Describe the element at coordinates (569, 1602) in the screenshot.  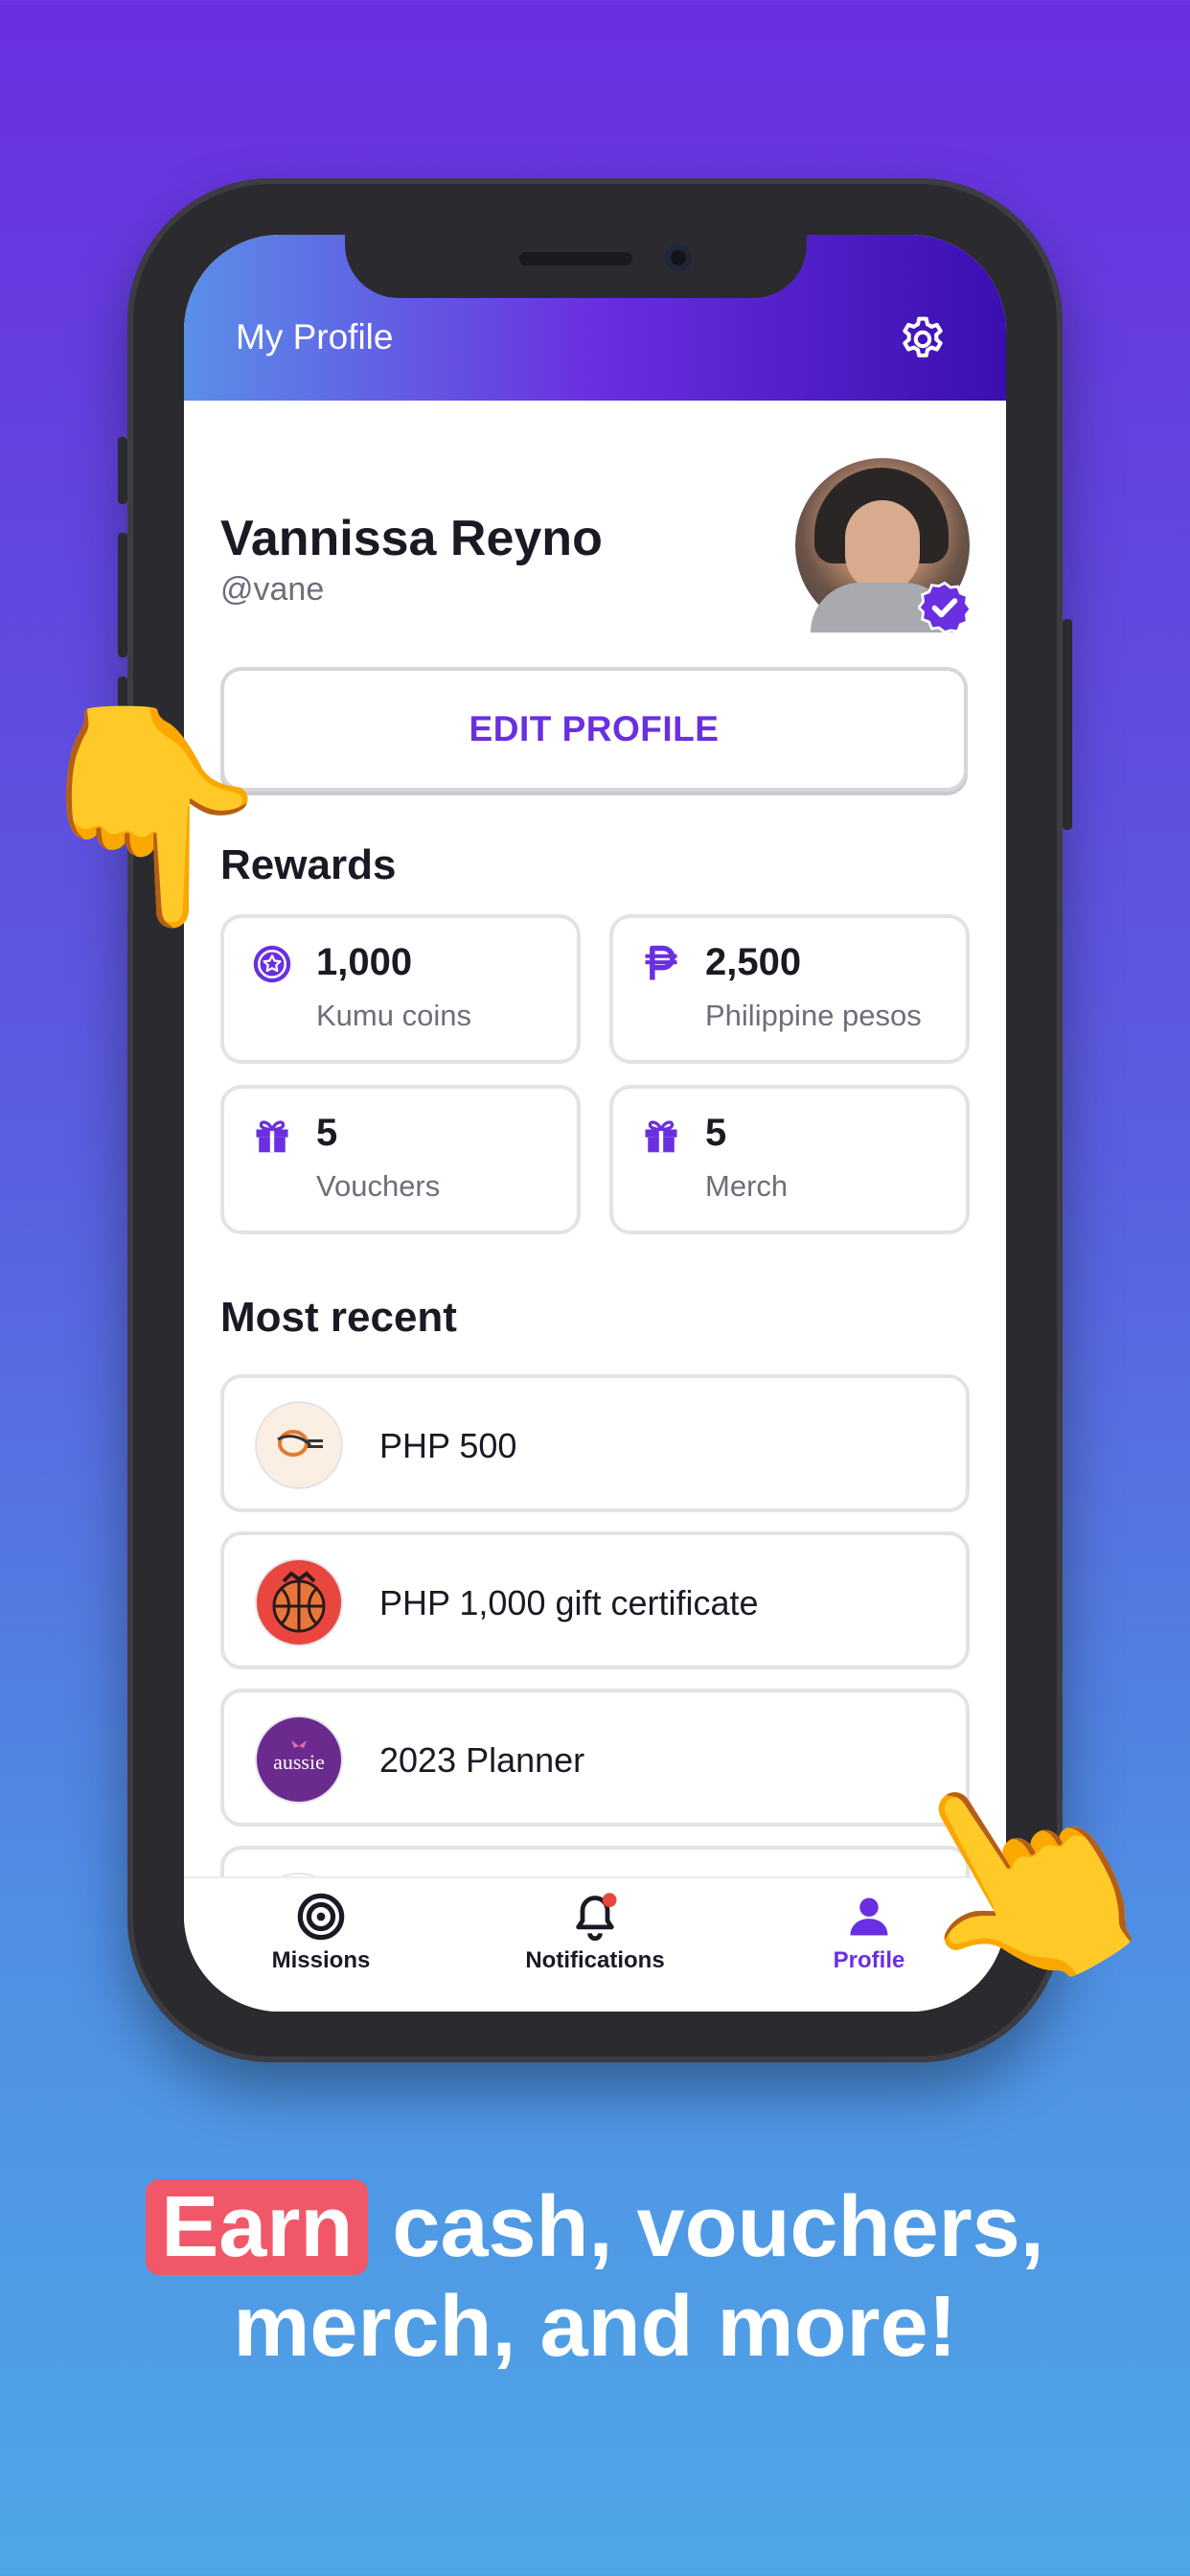
I see `list-item-text: PHP 1,000 gift certificate` at that location.